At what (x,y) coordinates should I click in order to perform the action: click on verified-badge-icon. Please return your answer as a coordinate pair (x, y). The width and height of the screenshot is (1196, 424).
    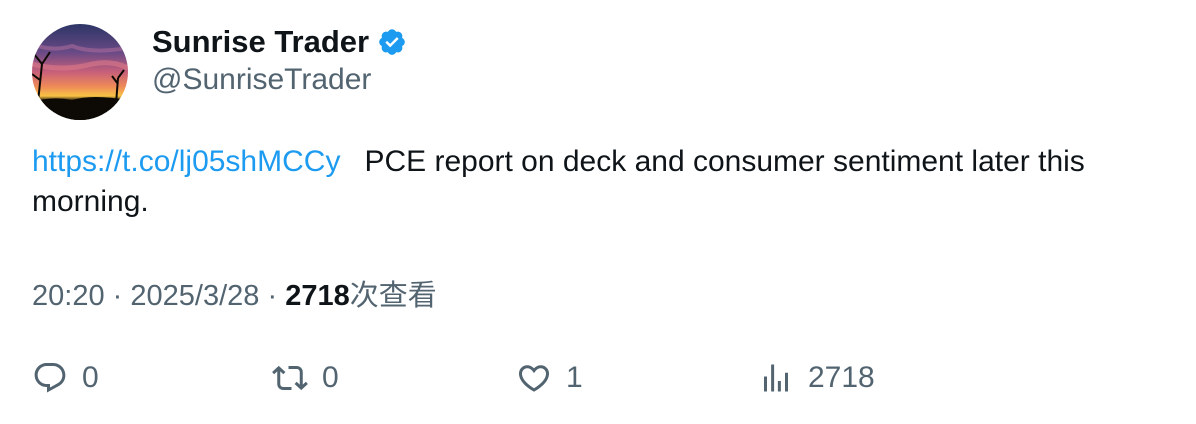
    Looking at the image, I should click on (392, 42).